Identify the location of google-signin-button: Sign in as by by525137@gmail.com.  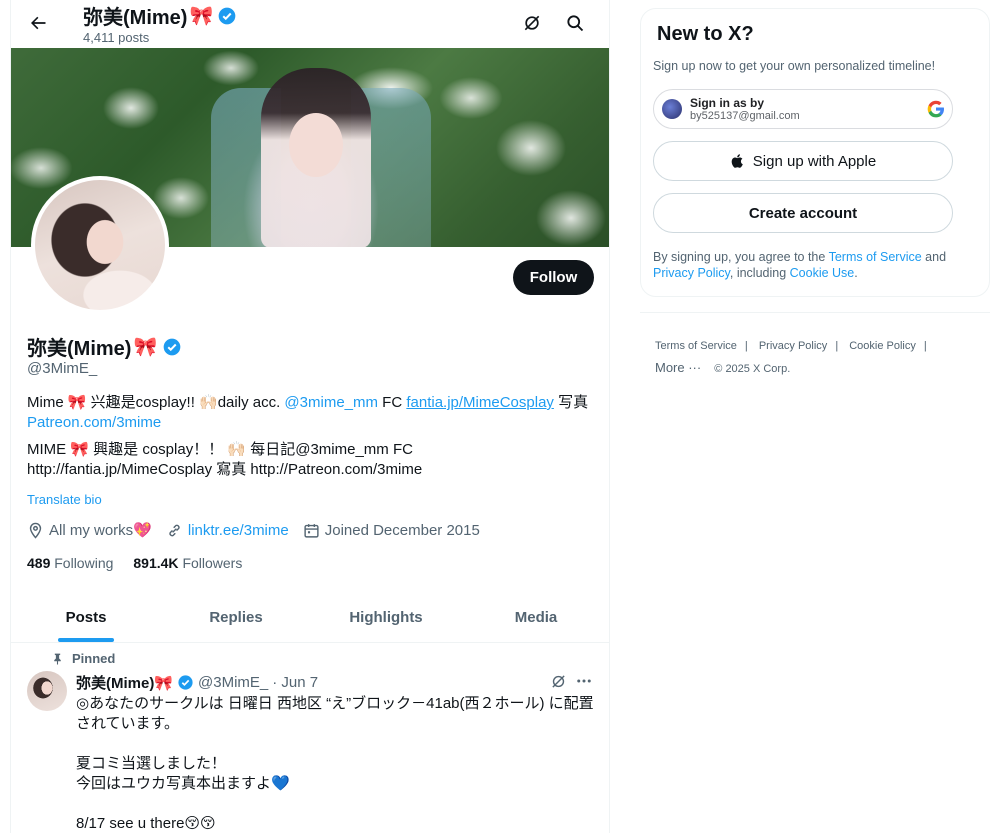
(803, 109).